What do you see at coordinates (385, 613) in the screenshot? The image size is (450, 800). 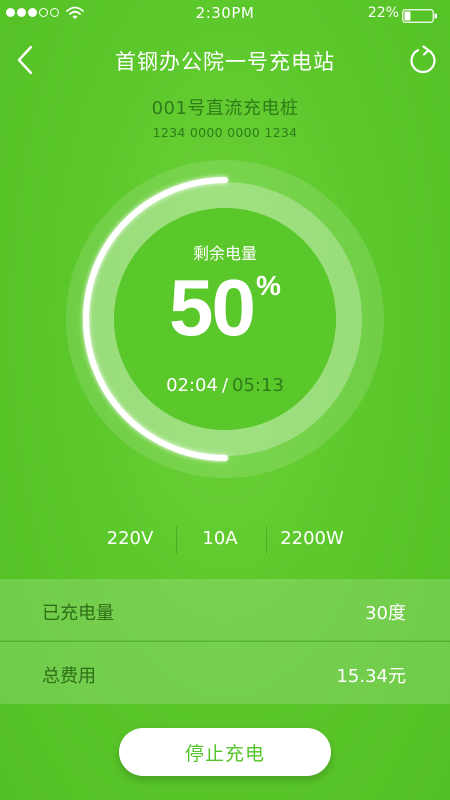 I see `charged-amount-value: 30度` at bounding box center [385, 613].